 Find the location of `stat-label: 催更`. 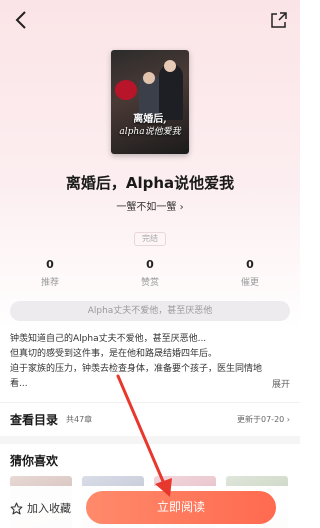

stat-label: 催更 is located at coordinates (249, 283).